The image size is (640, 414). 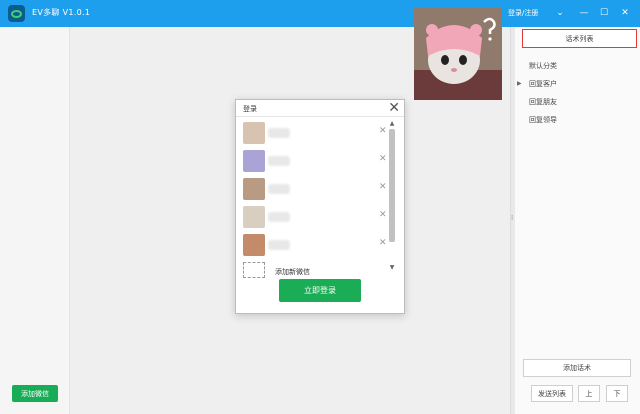 What do you see at coordinates (392, 185) in the screenshot?
I see `scrollbar-thumb` at bounding box center [392, 185].